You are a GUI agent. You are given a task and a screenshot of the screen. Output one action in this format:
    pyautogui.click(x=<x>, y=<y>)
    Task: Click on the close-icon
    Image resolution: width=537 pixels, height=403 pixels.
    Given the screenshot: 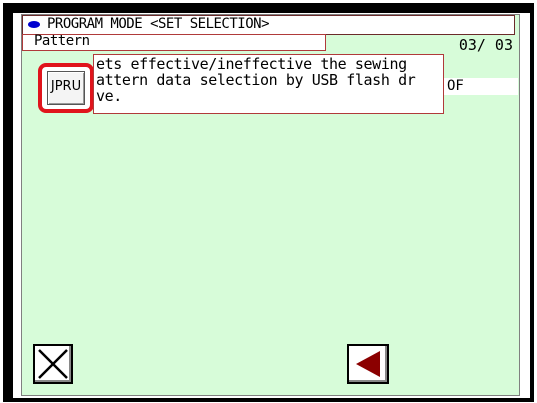 What is the action you would take?
    pyautogui.click(x=53, y=364)
    